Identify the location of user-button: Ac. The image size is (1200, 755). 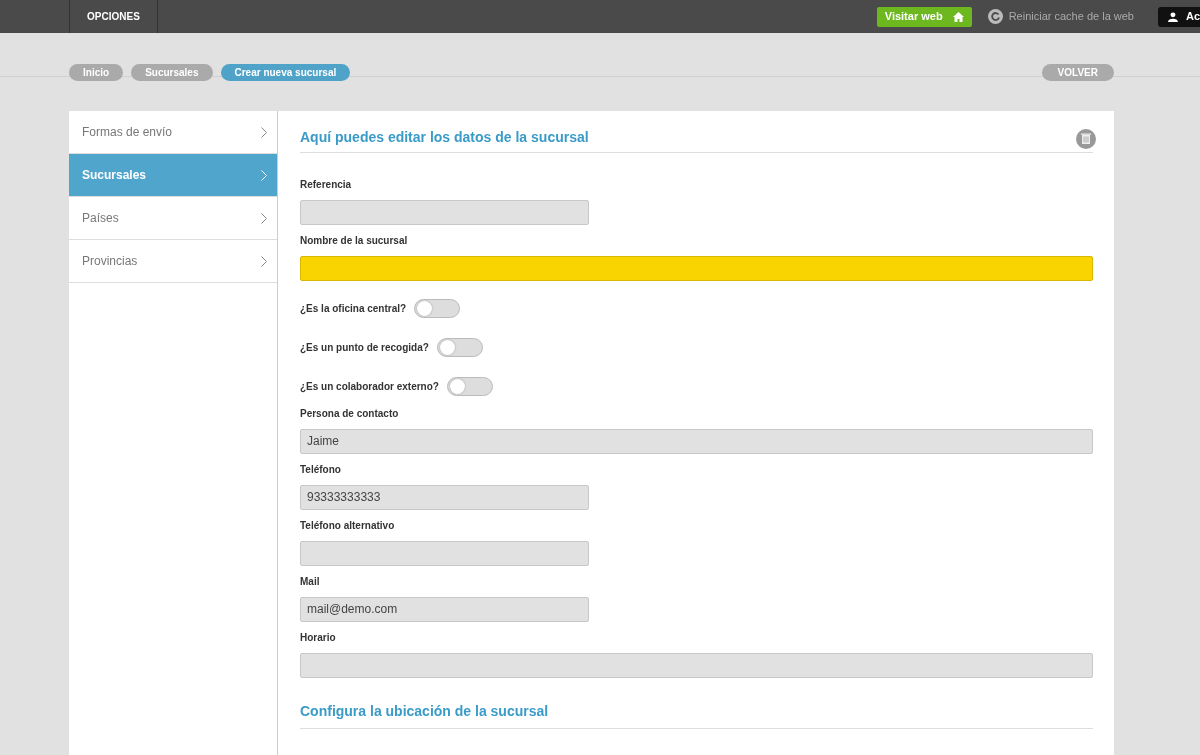
(1179, 16).